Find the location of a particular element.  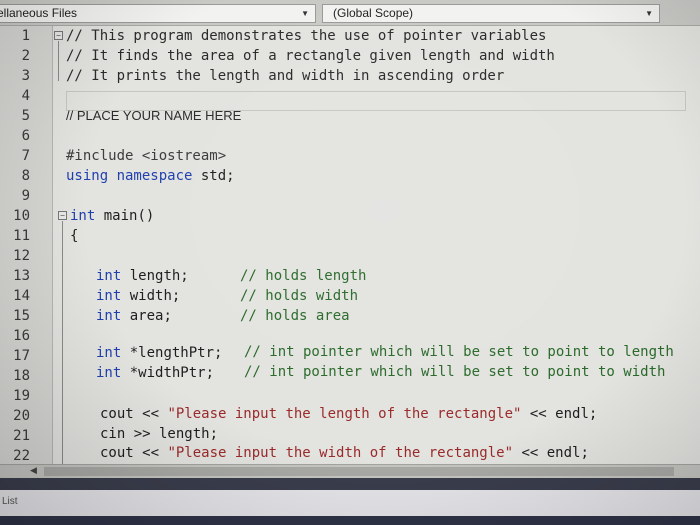

line-number: 14 is located at coordinates (21, 296).